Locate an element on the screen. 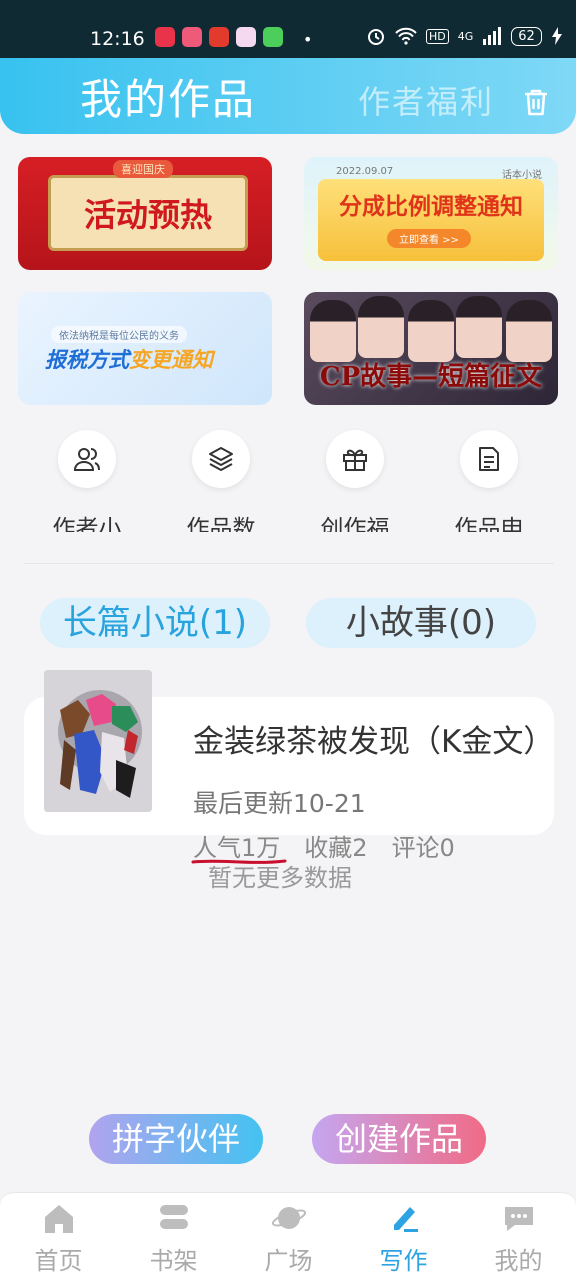  tab-long-novel: 长篇小说(1) is located at coordinates (155, 623).